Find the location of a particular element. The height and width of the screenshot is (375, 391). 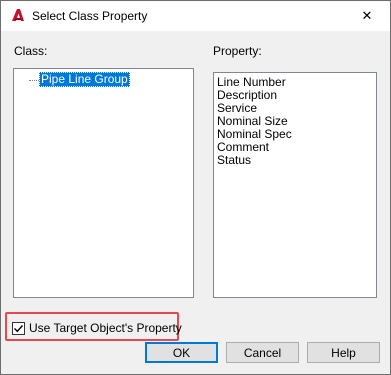

use-target-option: Use Target Object's Property is located at coordinates (97, 328).